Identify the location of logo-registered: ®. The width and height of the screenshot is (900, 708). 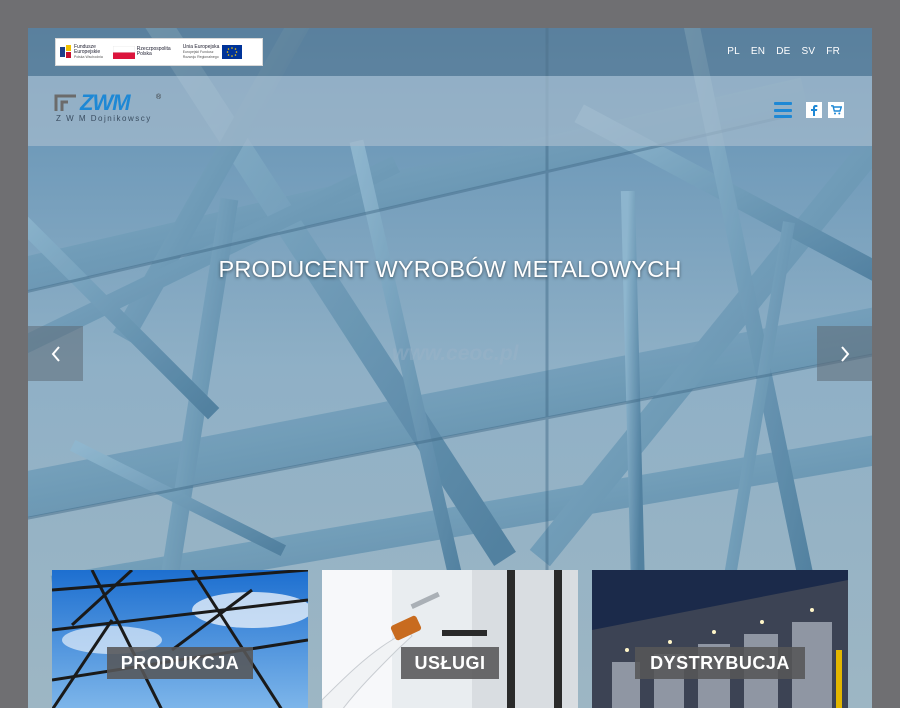
(159, 97).